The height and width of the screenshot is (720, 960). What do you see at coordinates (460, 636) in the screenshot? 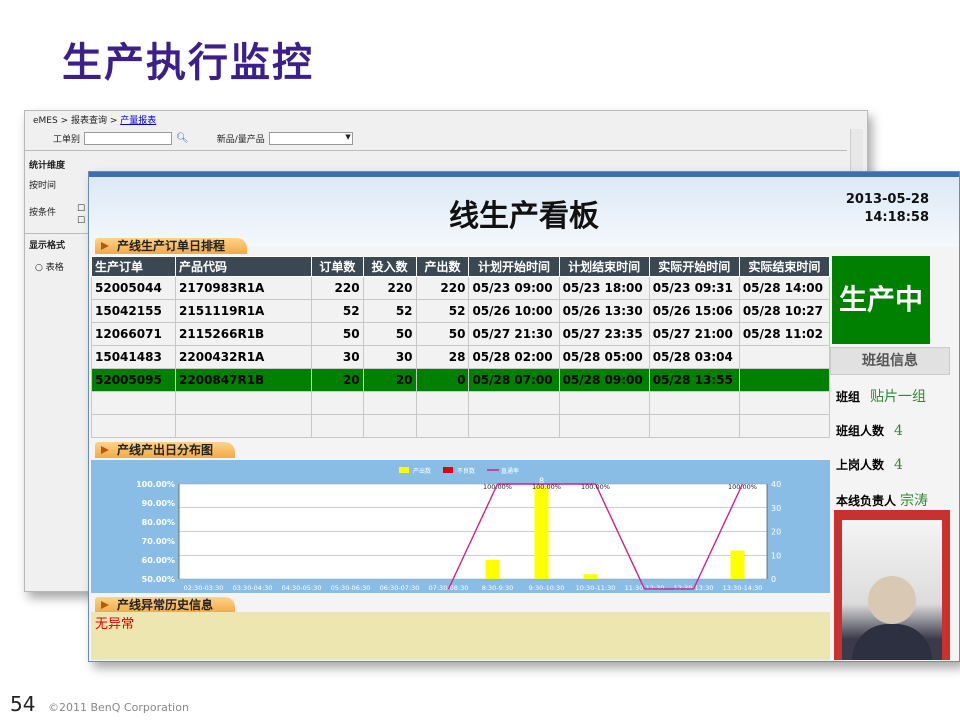
I see `anomaly-panel: 无异常` at bounding box center [460, 636].